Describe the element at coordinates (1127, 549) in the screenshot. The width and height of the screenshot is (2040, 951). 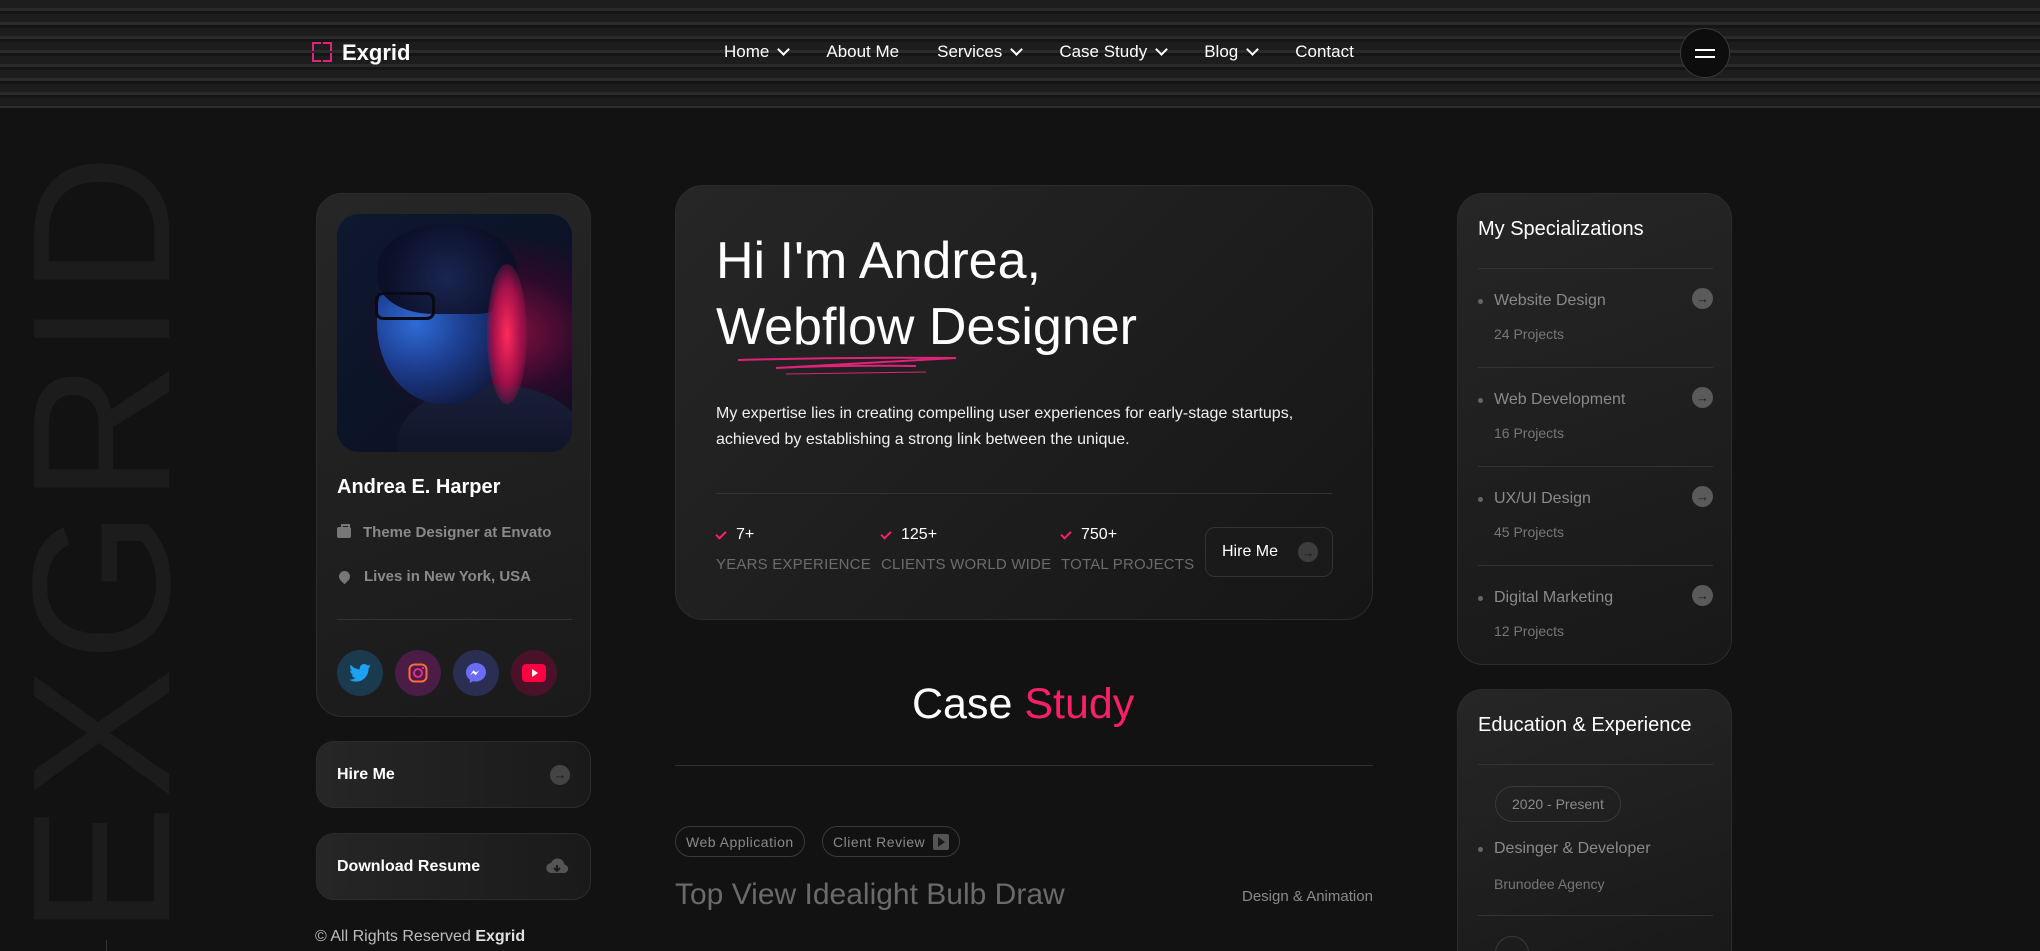
I see `stat-projects: 750+ TOTAL PROJECTS` at that location.